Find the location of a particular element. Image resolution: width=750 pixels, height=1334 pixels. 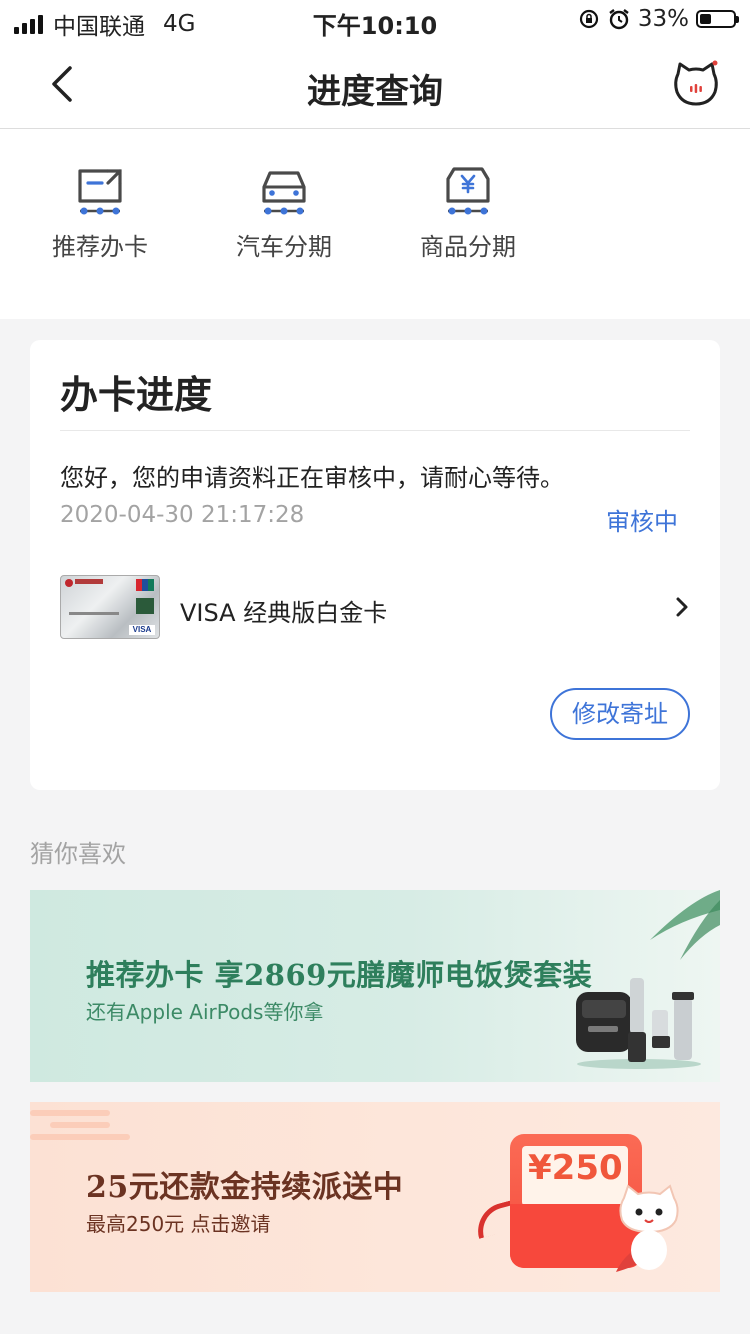

status-bar: 中国联通 4G 下午10:10 33% is located at coordinates (375, 20).